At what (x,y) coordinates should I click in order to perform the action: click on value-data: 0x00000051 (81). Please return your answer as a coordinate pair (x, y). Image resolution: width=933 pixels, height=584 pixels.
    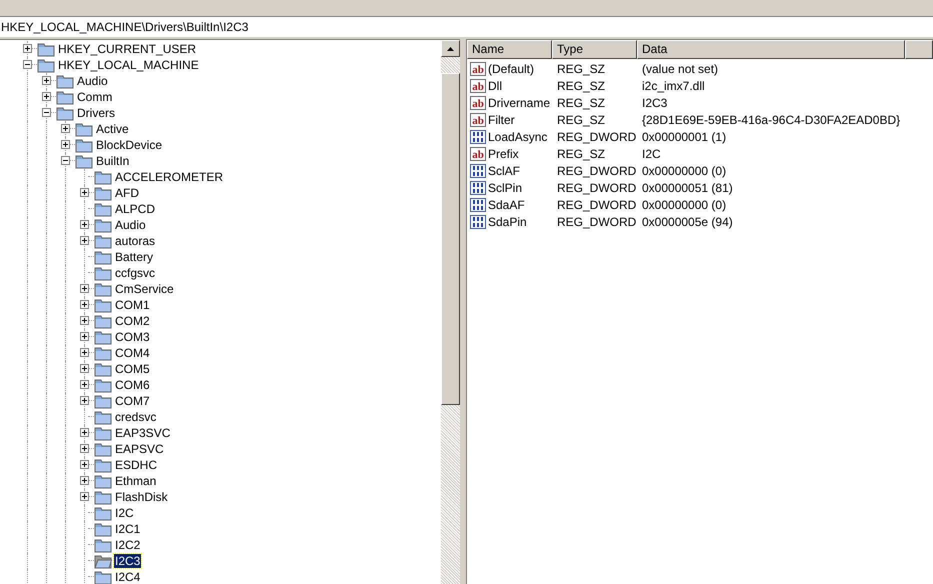
    Looking at the image, I should click on (687, 188).